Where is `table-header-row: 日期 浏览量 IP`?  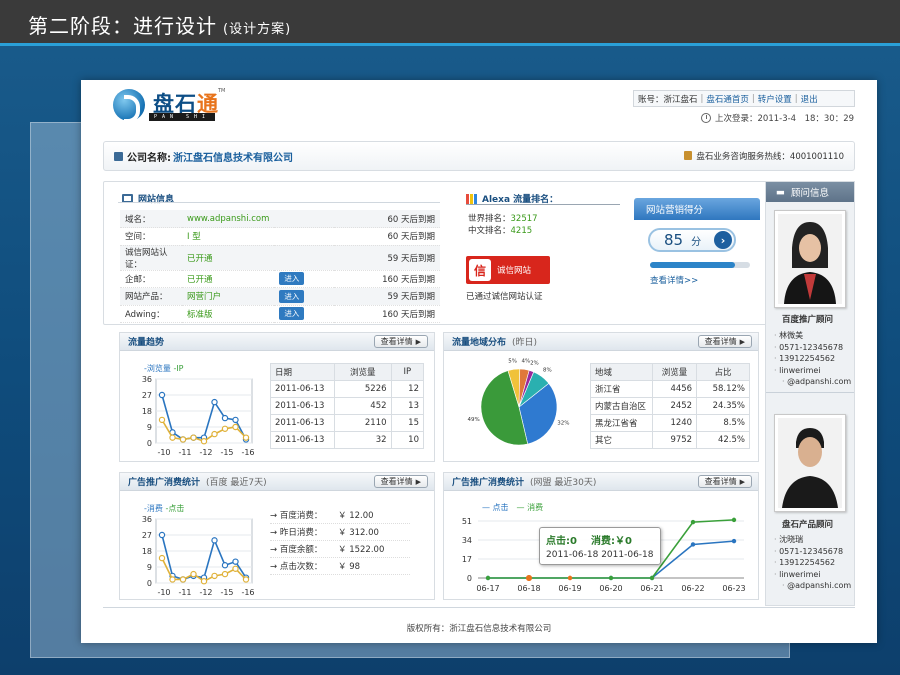 table-header-row: 日期 浏览量 IP is located at coordinates (347, 372).